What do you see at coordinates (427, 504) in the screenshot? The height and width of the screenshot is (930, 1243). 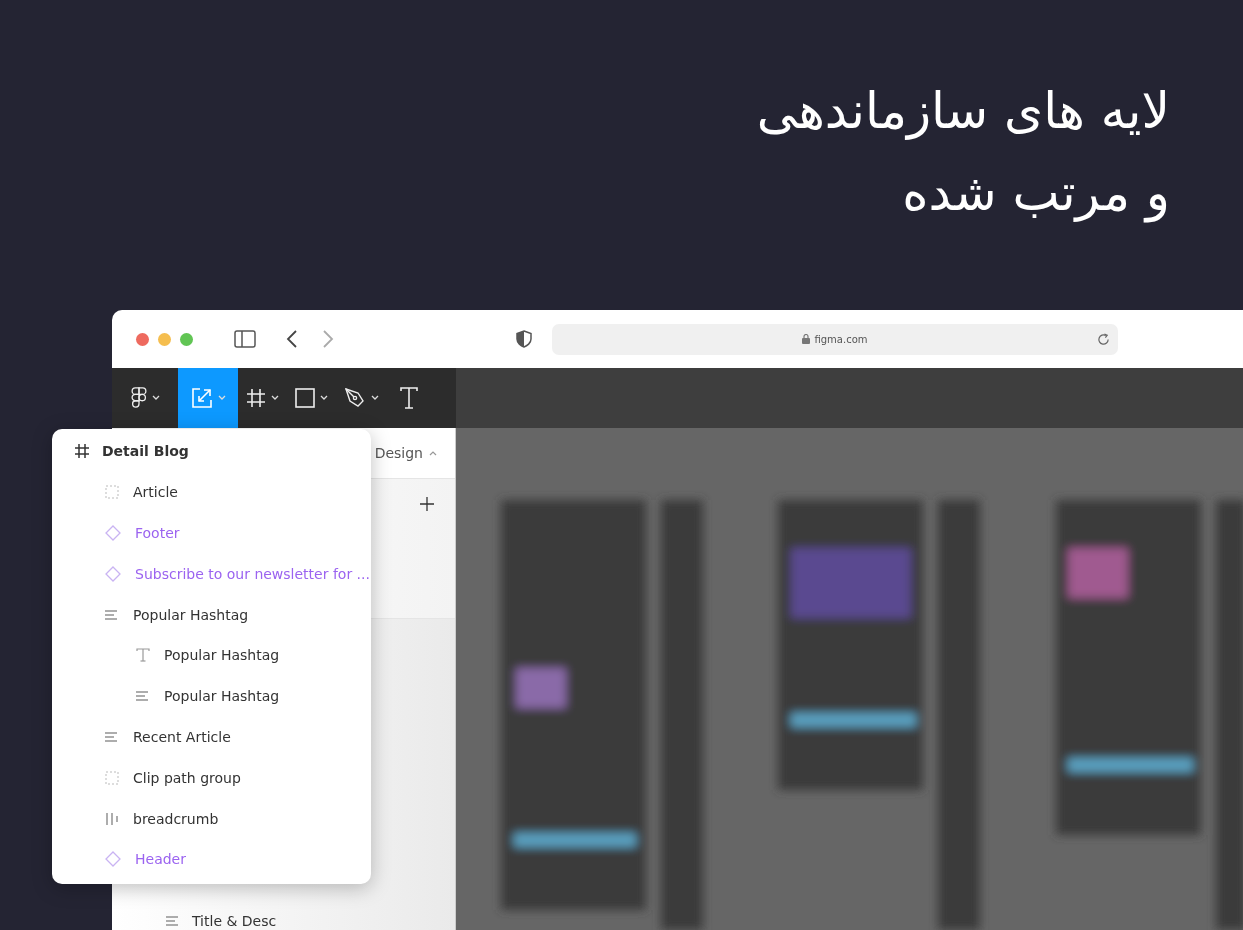 I see `add-icon` at bounding box center [427, 504].